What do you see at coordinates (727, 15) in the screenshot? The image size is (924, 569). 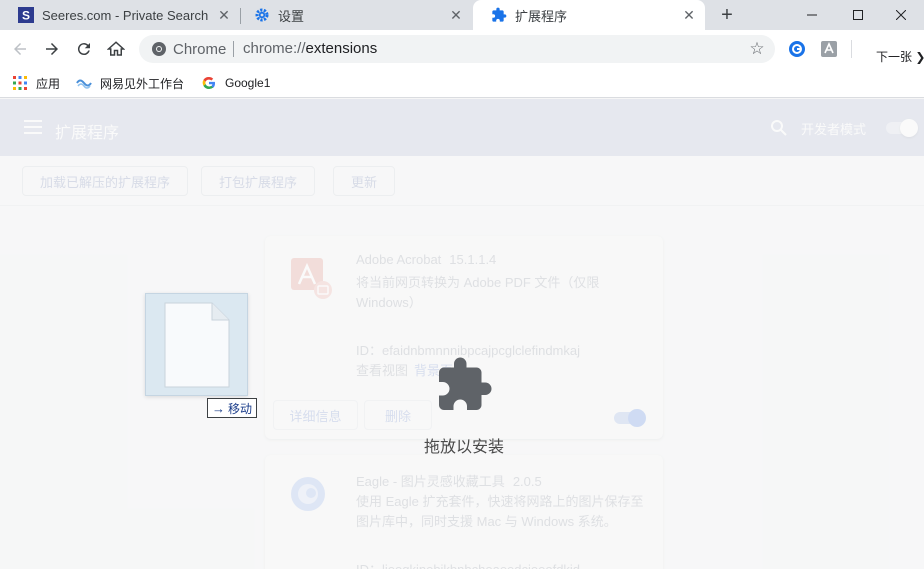 I see `new-tab-button: +` at bounding box center [727, 15].